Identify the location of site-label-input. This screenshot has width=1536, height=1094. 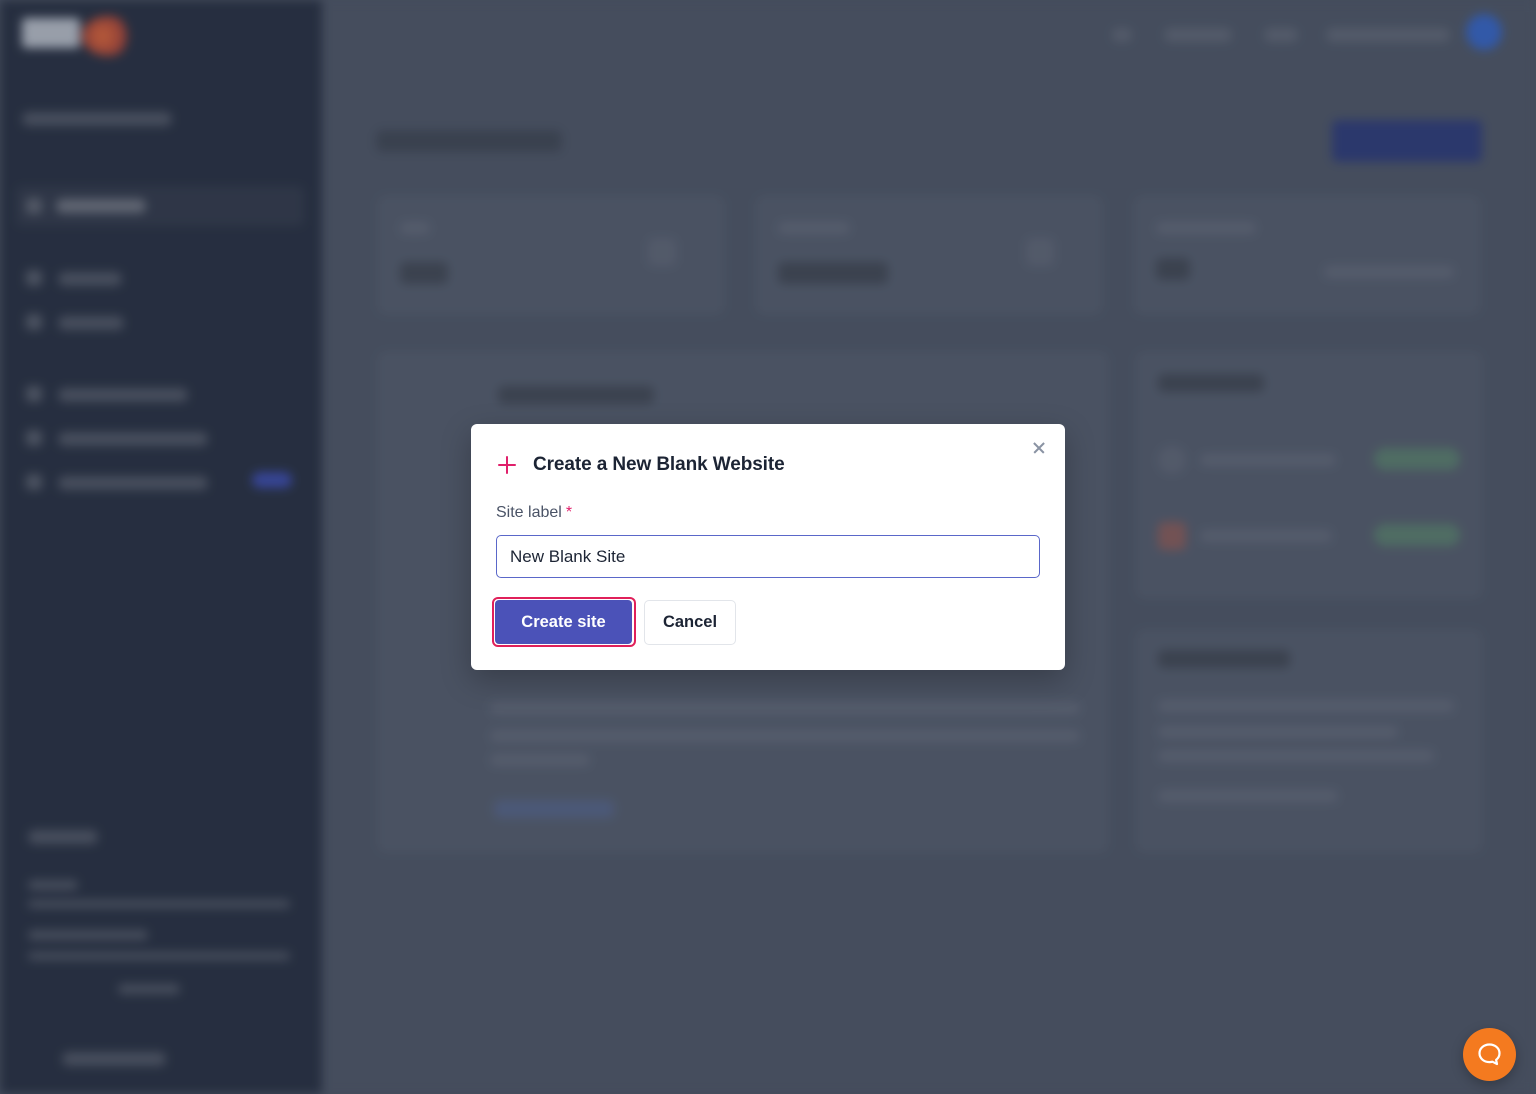
(768, 556).